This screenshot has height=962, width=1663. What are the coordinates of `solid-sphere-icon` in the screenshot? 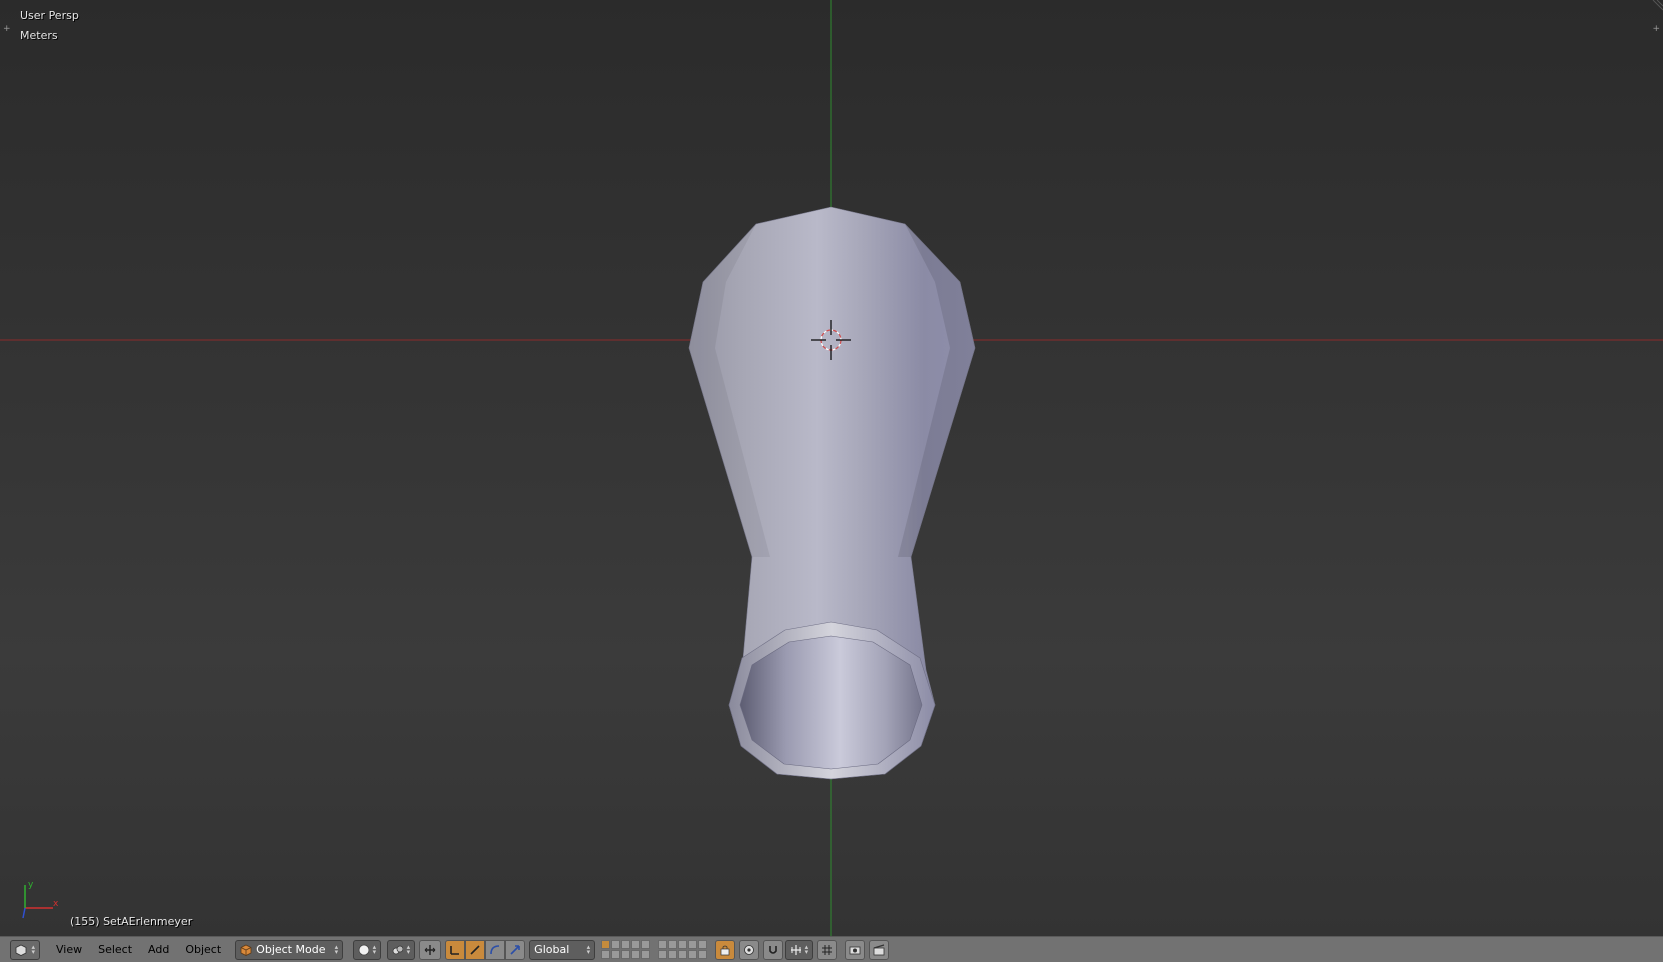 It's located at (363, 949).